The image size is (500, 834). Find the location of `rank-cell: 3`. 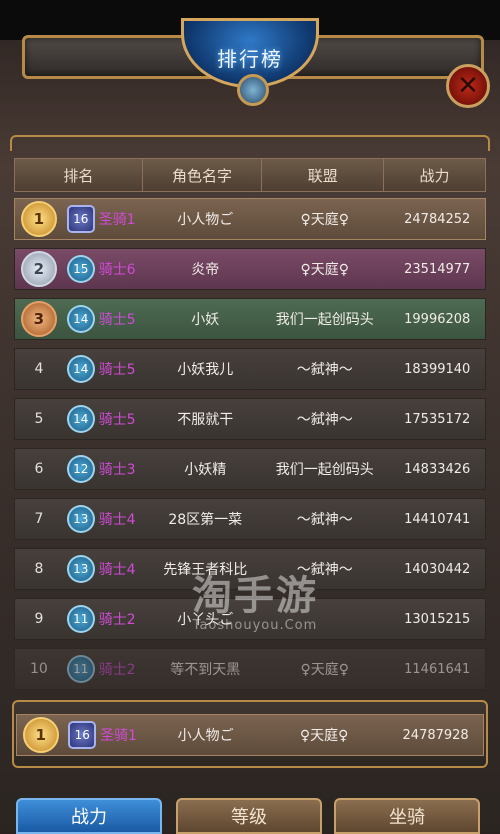

rank-cell: 3 is located at coordinates (39, 319).